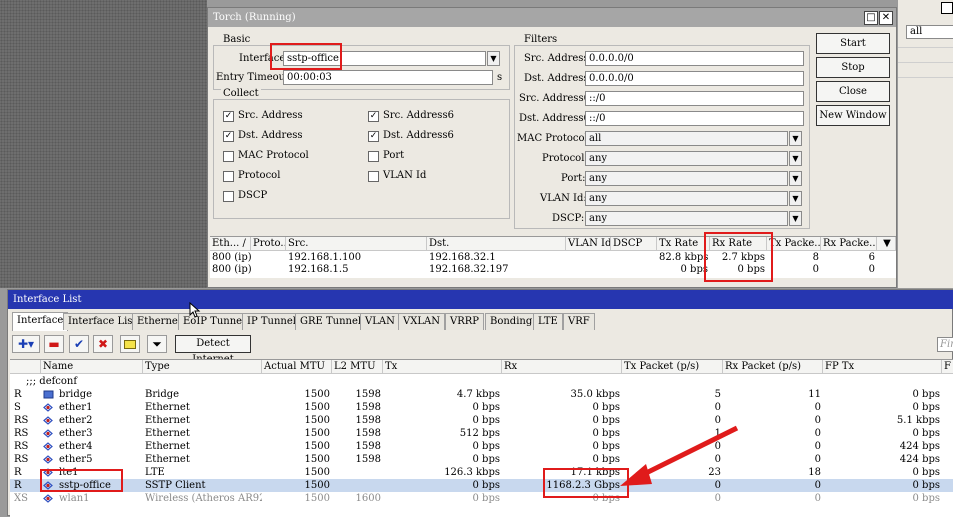 Image resolution: width=953 pixels, height=517 pixels. What do you see at coordinates (254, 17) in the screenshot?
I see `window-title: Torch (Running)` at bounding box center [254, 17].